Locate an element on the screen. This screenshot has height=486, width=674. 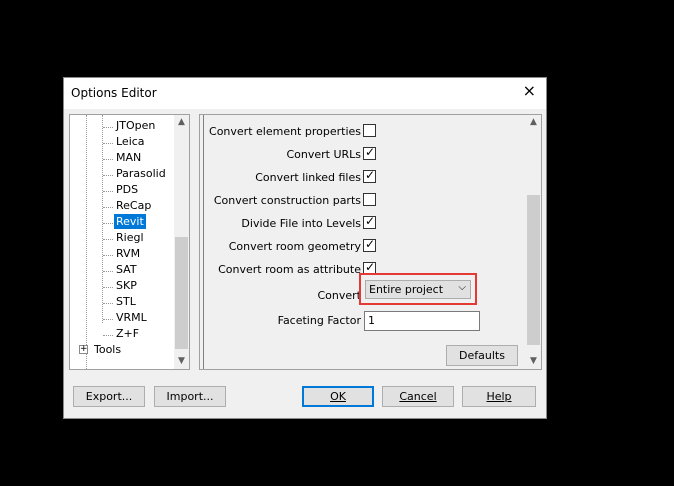
convert-room-geometry-checkbox: ✓ is located at coordinates (369, 244).